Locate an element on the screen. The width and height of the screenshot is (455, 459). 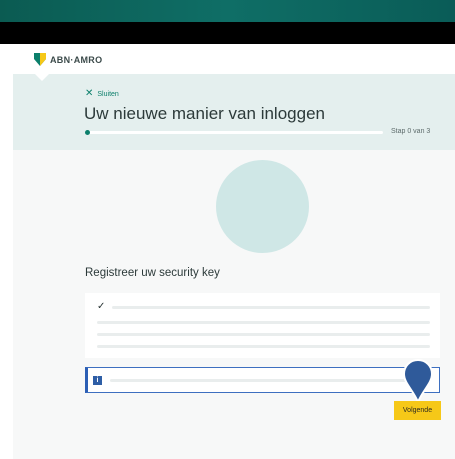
close-label: Sluiten is located at coordinates (108, 94).